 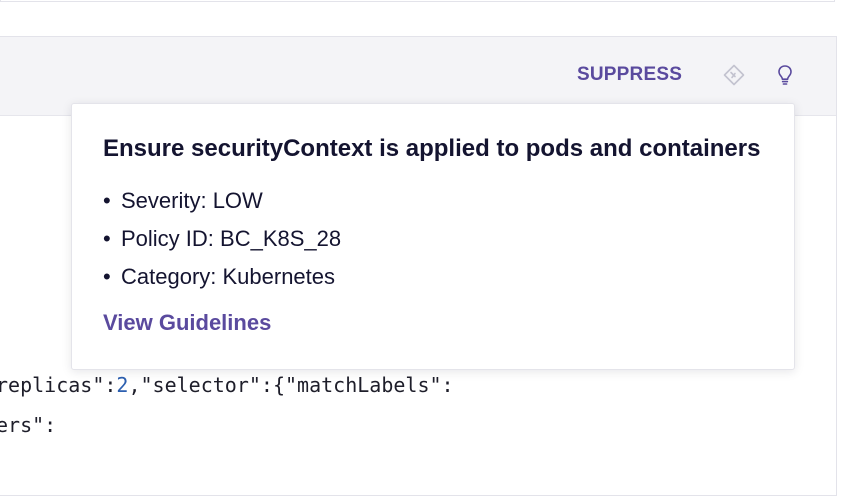 I want to click on detail-label: Severity: LOW, so click(x=192, y=200).